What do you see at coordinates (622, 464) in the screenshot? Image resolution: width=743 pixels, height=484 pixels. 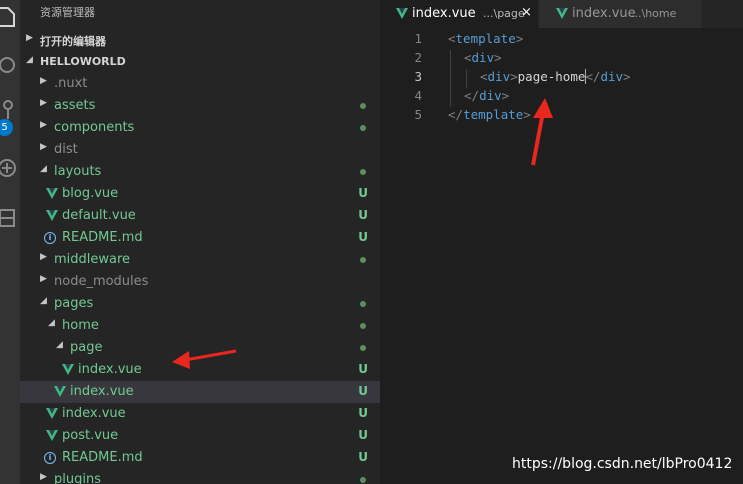 I see `watermark-text: https://blog.csdn.net/lbPro0412` at bounding box center [622, 464].